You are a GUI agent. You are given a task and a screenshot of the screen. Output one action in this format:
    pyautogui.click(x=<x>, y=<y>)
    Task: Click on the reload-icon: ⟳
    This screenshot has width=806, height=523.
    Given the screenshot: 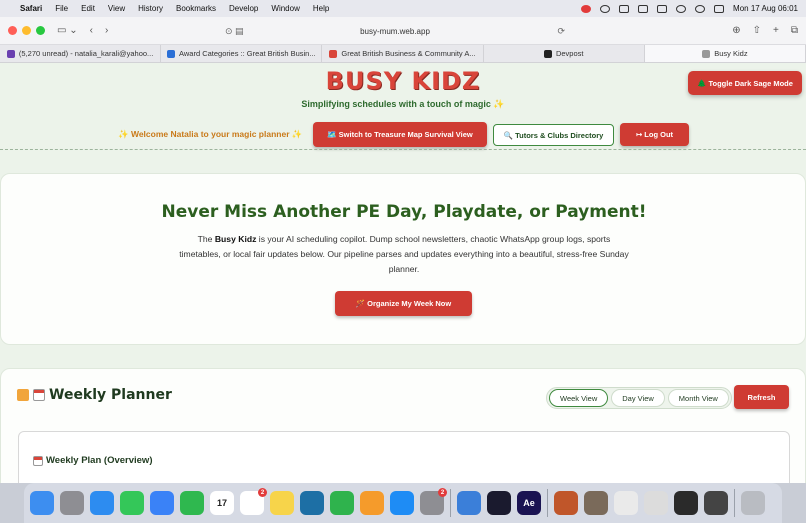 What is the action you would take?
    pyautogui.click(x=561, y=31)
    